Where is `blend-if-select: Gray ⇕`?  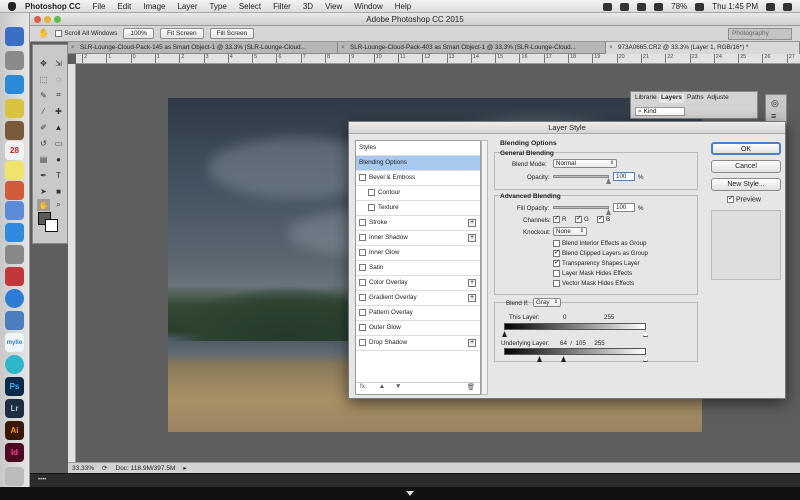
blend-if-select: Gray ⇕ is located at coordinates (547, 302).